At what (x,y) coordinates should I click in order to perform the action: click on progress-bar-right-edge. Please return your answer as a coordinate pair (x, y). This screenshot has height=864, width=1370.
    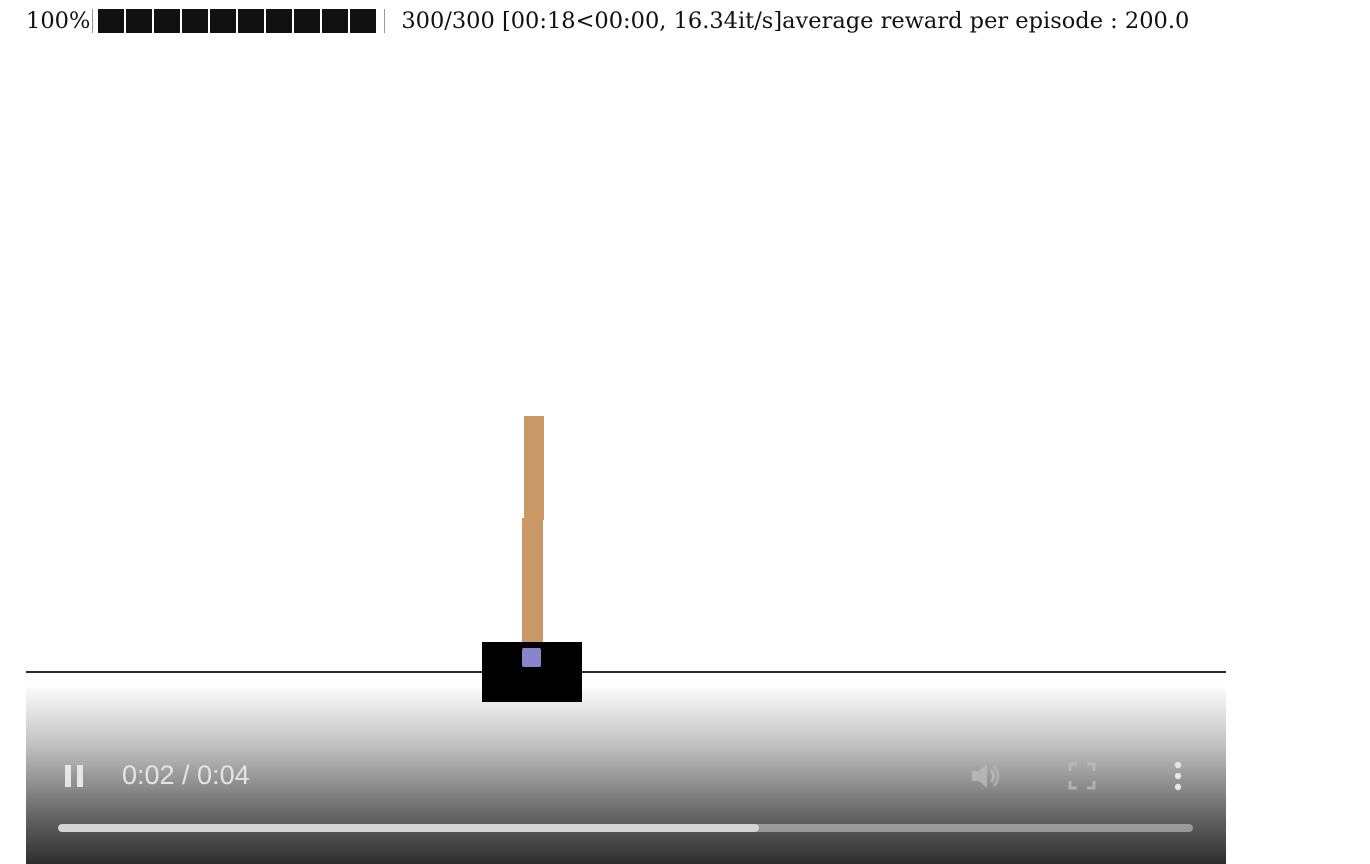
    Looking at the image, I should click on (385, 21).